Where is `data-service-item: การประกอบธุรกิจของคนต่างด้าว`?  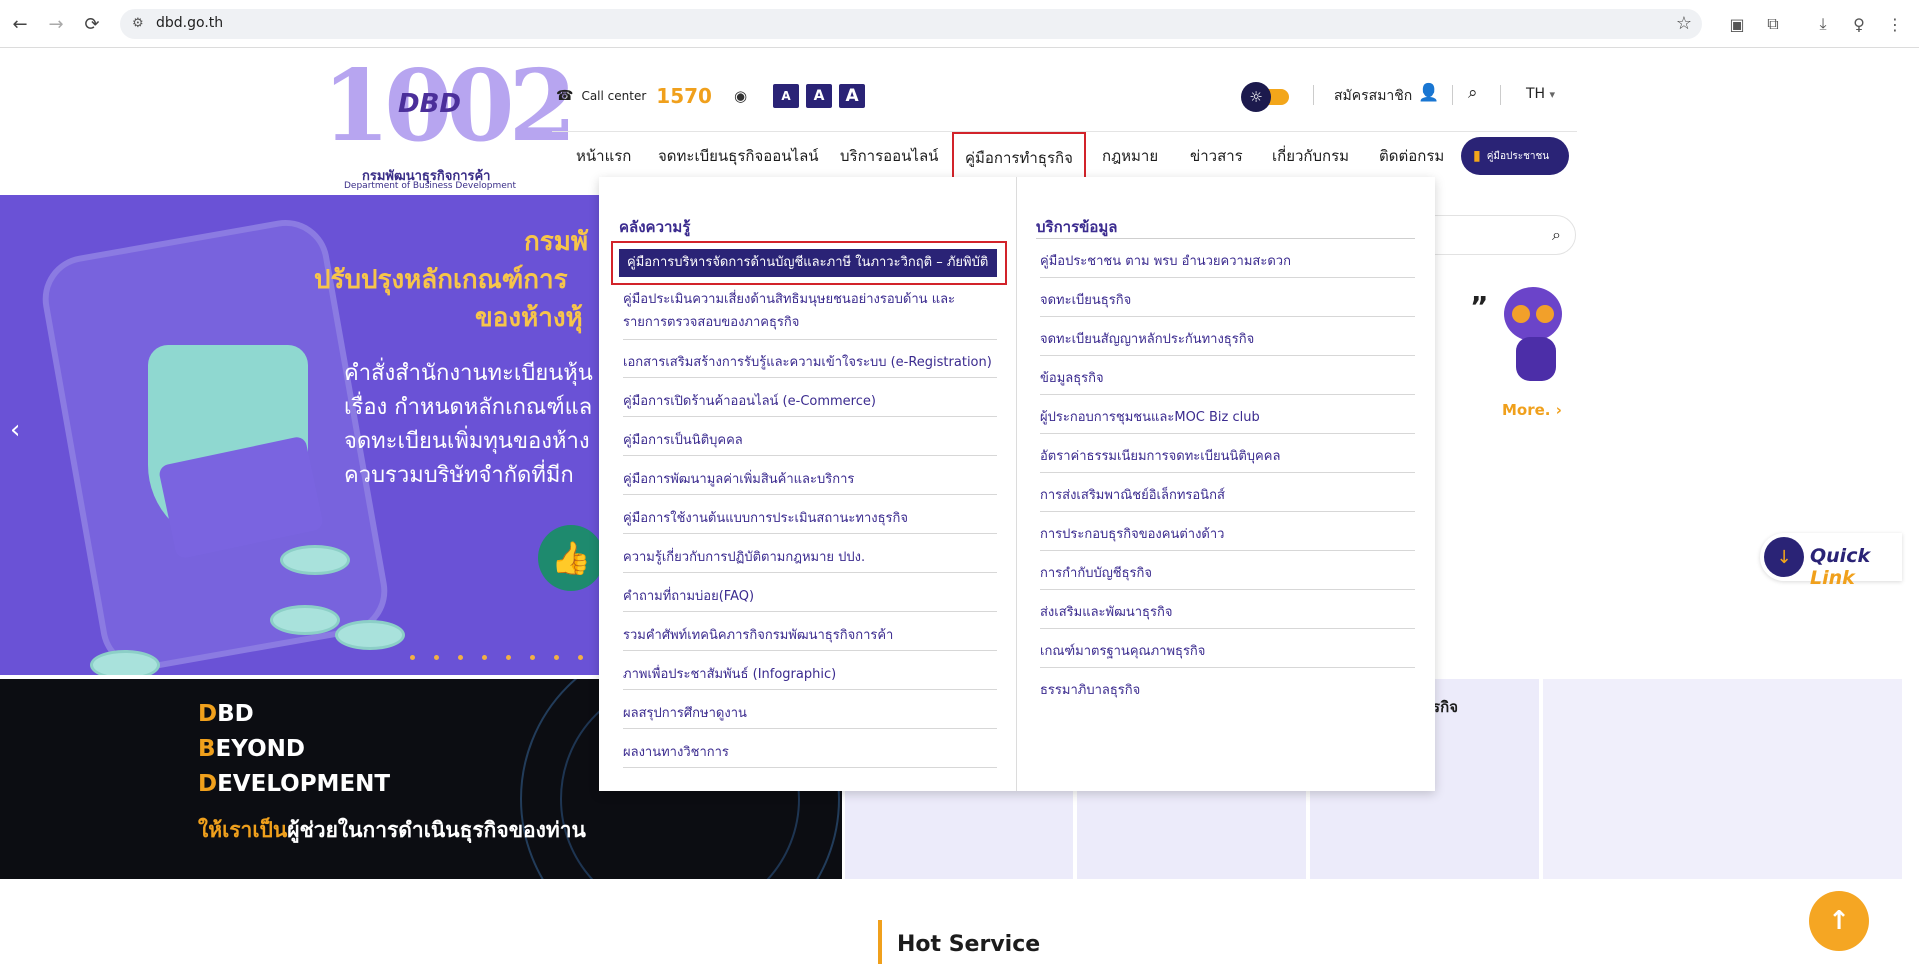
data-service-item: การประกอบธุรกิจของคนต่างด้าว is located at coordinates (1227, 537).